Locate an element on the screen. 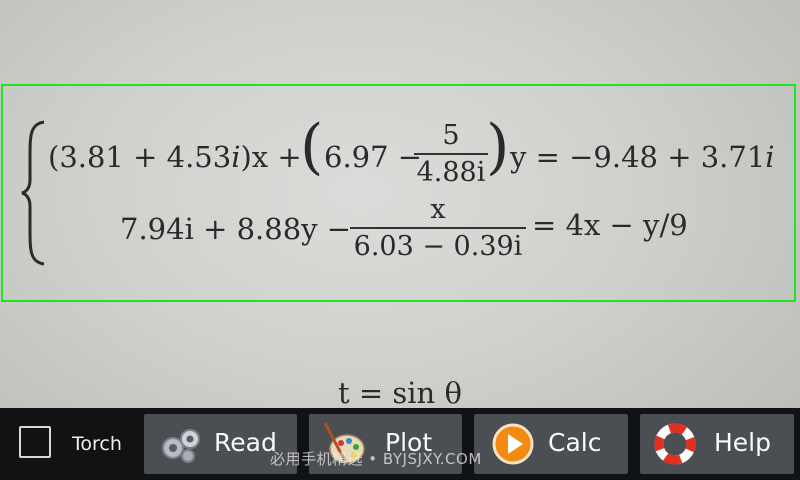  equation-line1-right: y = −9.48 + 3.71i is located at coordinates (642, 157).